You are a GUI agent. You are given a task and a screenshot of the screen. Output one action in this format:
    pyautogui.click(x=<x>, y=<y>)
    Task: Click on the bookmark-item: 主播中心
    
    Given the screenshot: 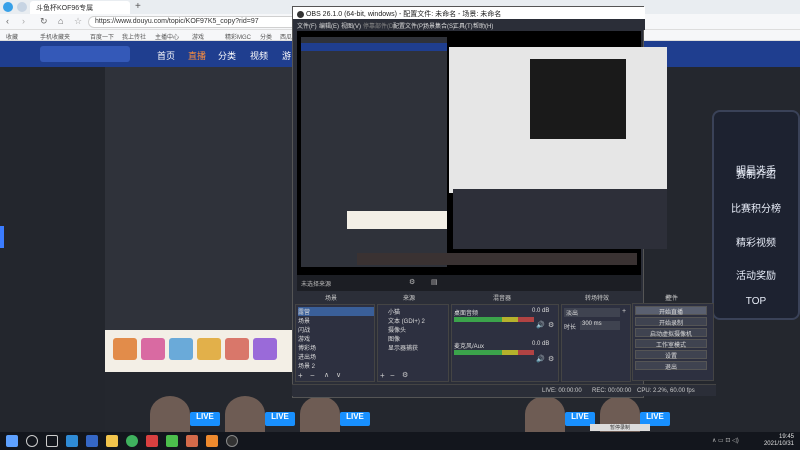 What is the action you would take?
    pyautogui.click(x=167, y=36)
    